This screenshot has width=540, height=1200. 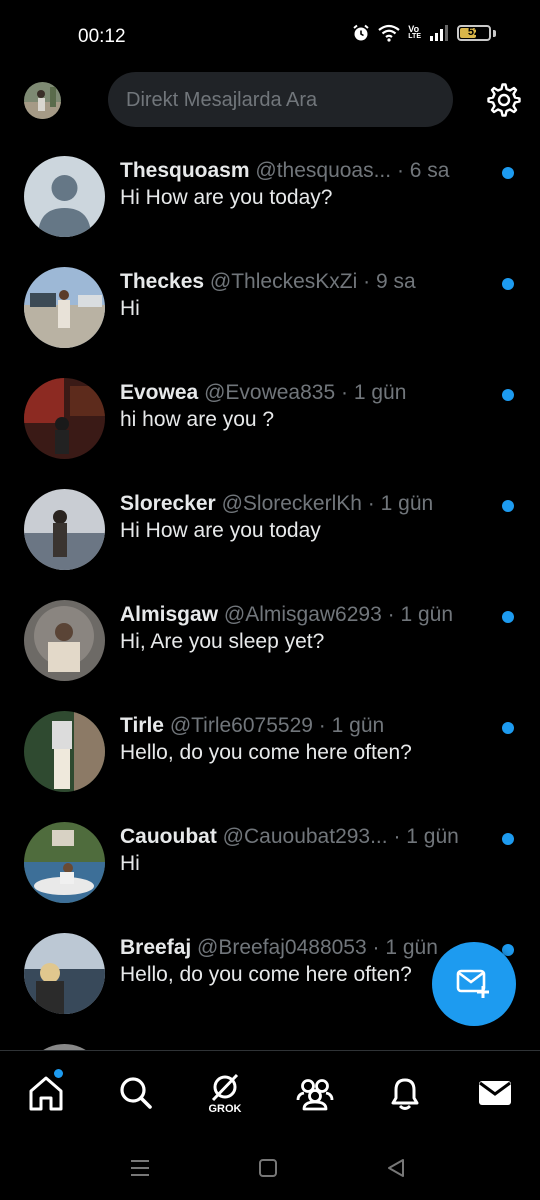 I want to click on battery-icon: 52, so click(x=474, y=33).